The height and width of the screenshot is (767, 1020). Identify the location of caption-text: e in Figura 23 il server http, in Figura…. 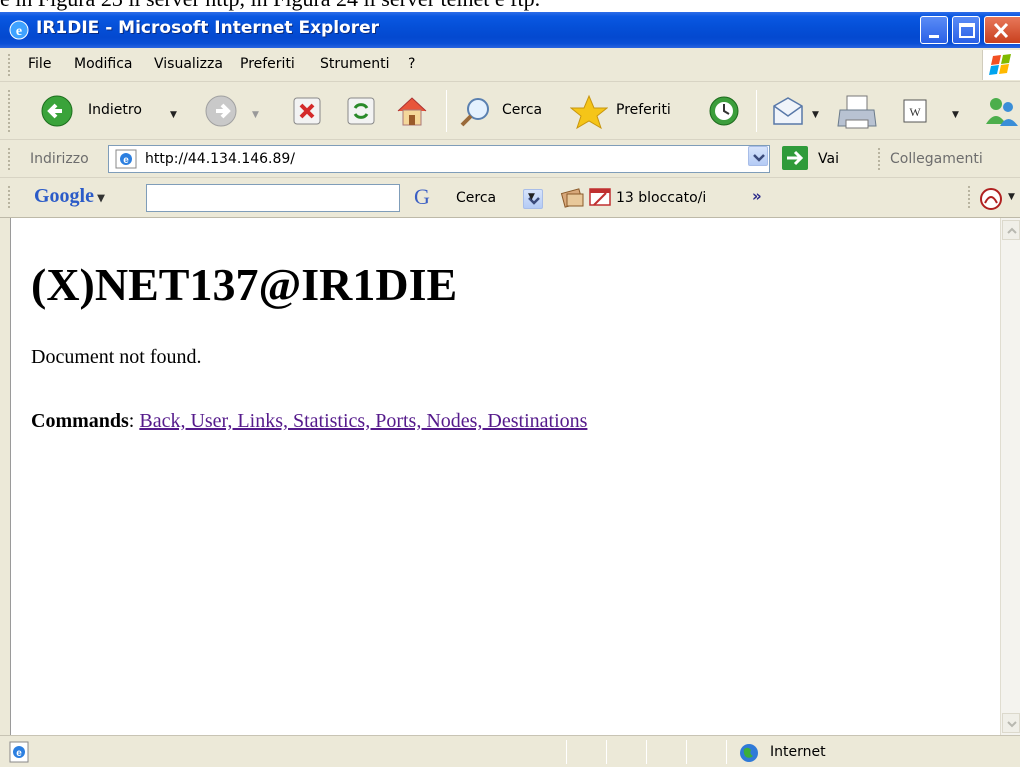
(270, 6).